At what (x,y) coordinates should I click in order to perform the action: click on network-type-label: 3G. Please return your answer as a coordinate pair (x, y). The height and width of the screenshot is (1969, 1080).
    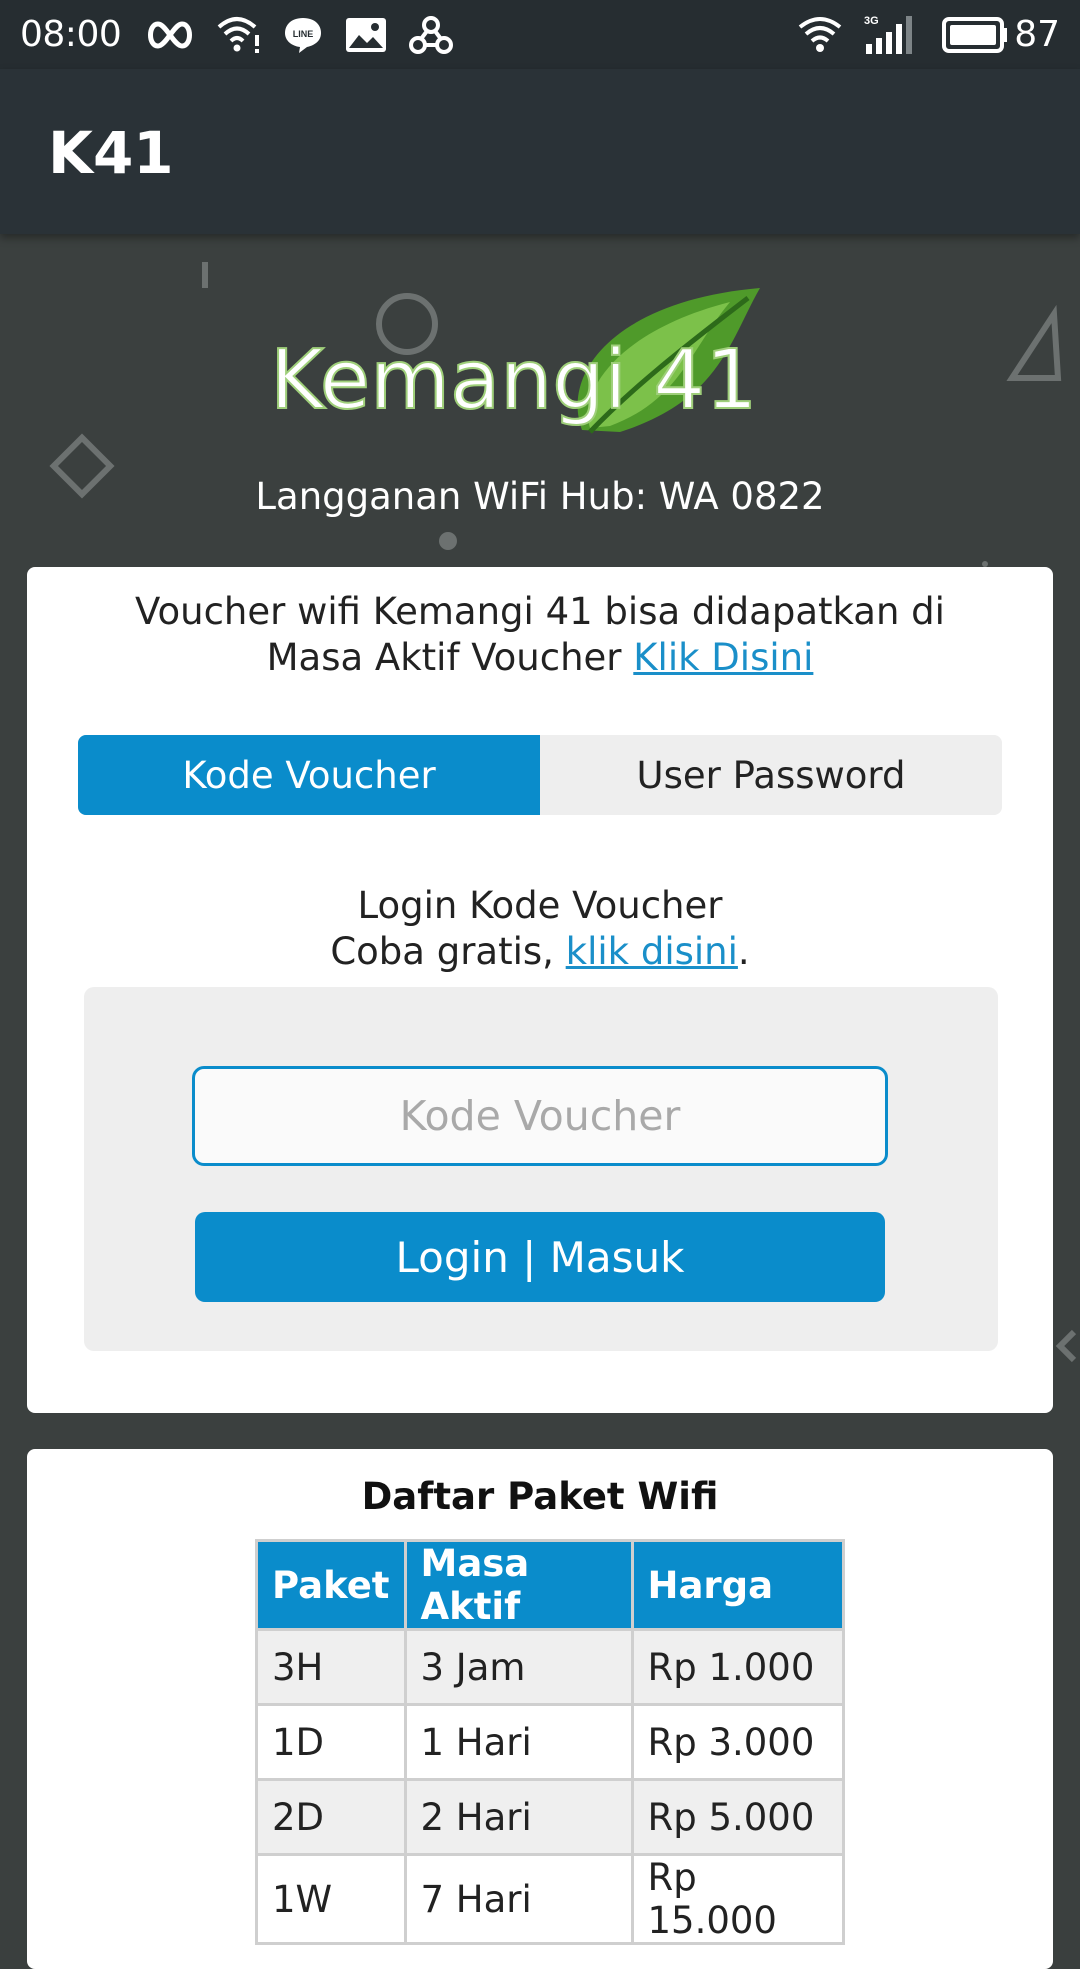
    Looking at the image, I should click on (871, 21).